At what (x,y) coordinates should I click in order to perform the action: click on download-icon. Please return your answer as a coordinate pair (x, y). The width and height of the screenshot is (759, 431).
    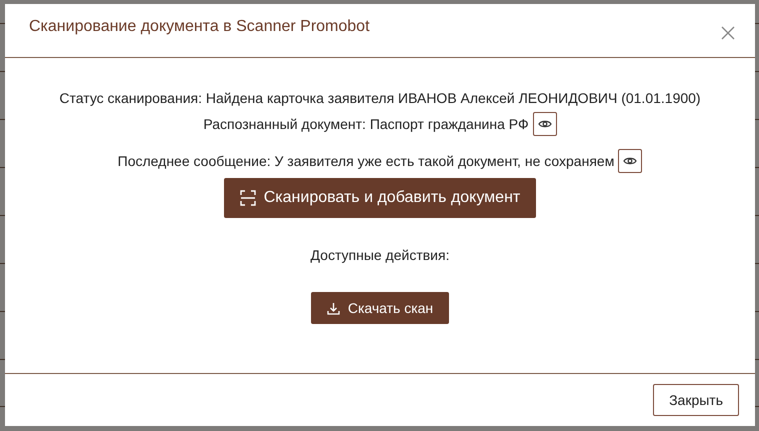
    Looking at the image, I should click on (333, 308).